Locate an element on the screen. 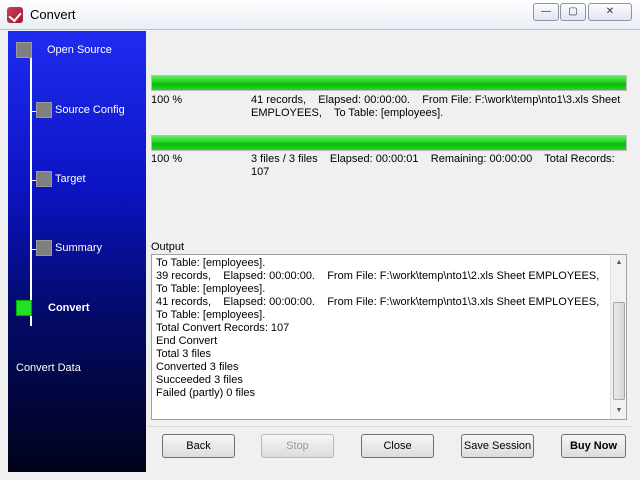 Image resolution: width=640 pixels, height=480 pixels. scroll-up-arrow-icon: ▲ is located at coordinates (618, 263).